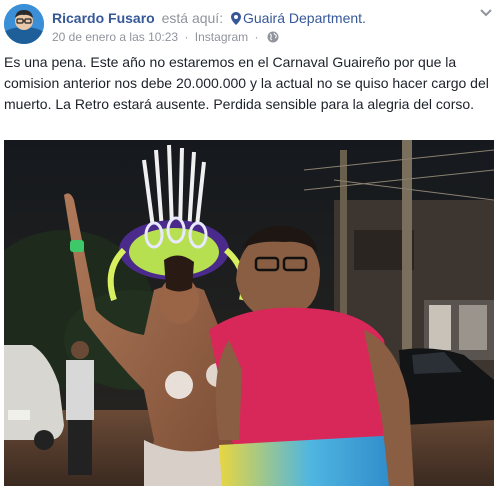 This screenshot has width=498, height=487. What do you see at coordinates (304, 18) in the screenshot?
I see `location-link: Guairá Department.` at bounding box center [304, 18].